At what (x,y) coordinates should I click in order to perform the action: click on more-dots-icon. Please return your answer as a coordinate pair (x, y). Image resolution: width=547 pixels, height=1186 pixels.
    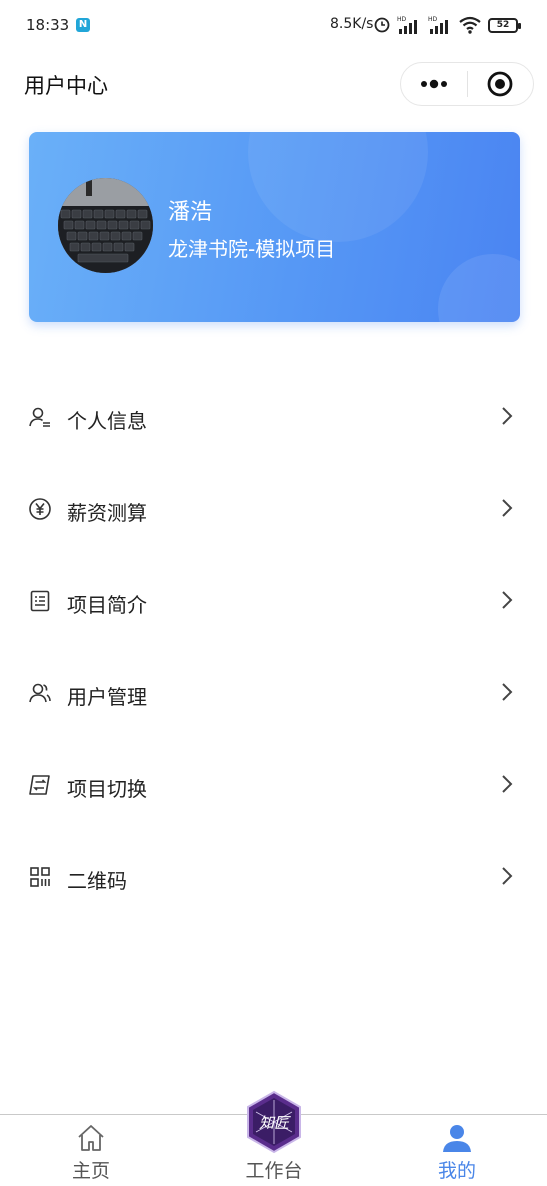
    Looking at the image, I should click on (433, 84).